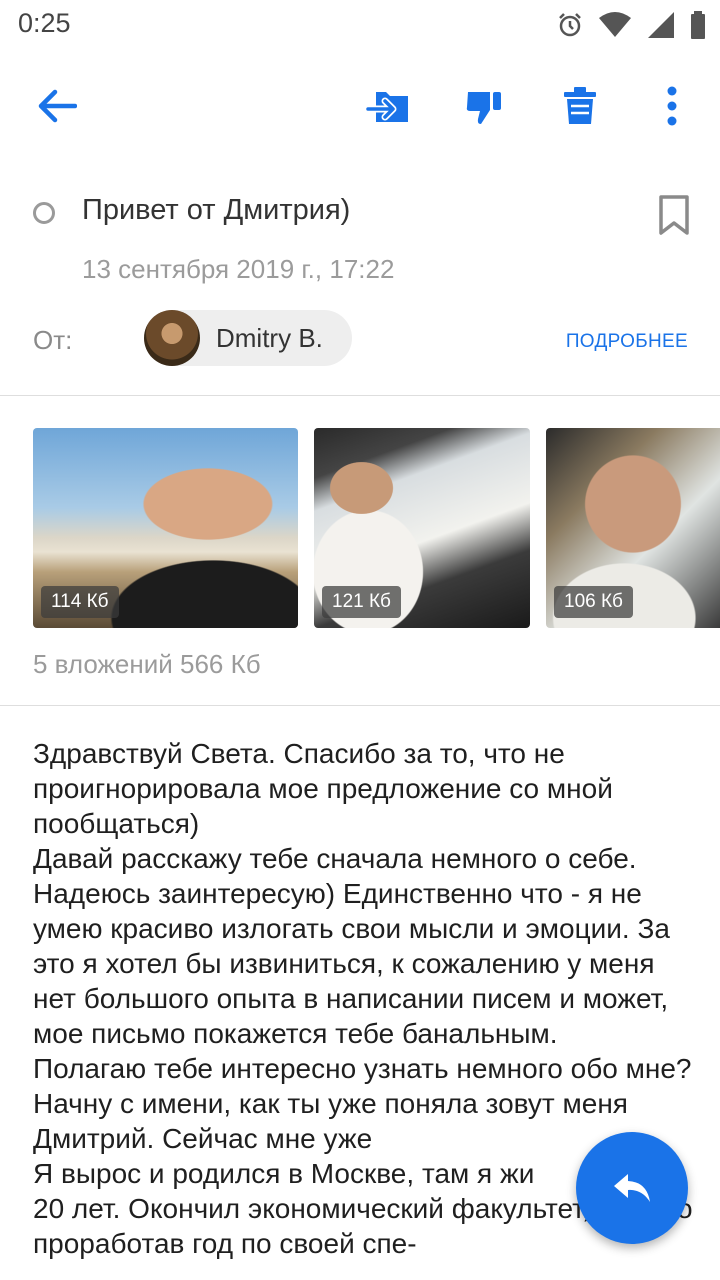  I want to click on status-bar: 0:25, so click(360, 25).